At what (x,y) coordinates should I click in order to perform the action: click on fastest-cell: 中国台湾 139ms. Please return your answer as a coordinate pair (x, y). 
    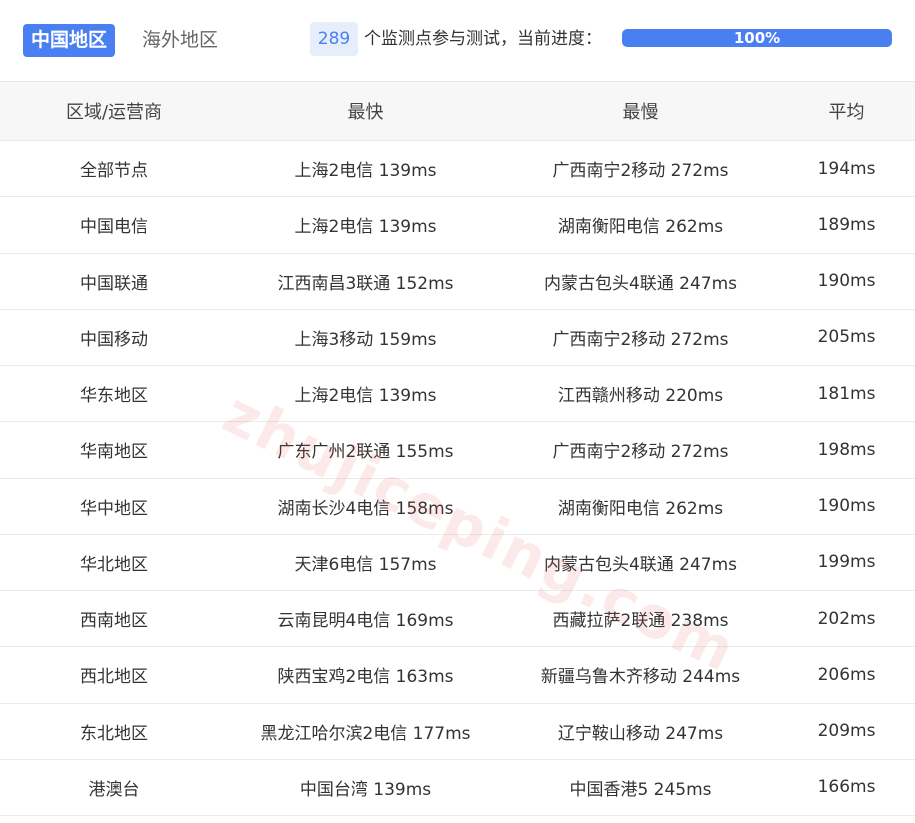
    Looking at the image, I should click on (365, 789).